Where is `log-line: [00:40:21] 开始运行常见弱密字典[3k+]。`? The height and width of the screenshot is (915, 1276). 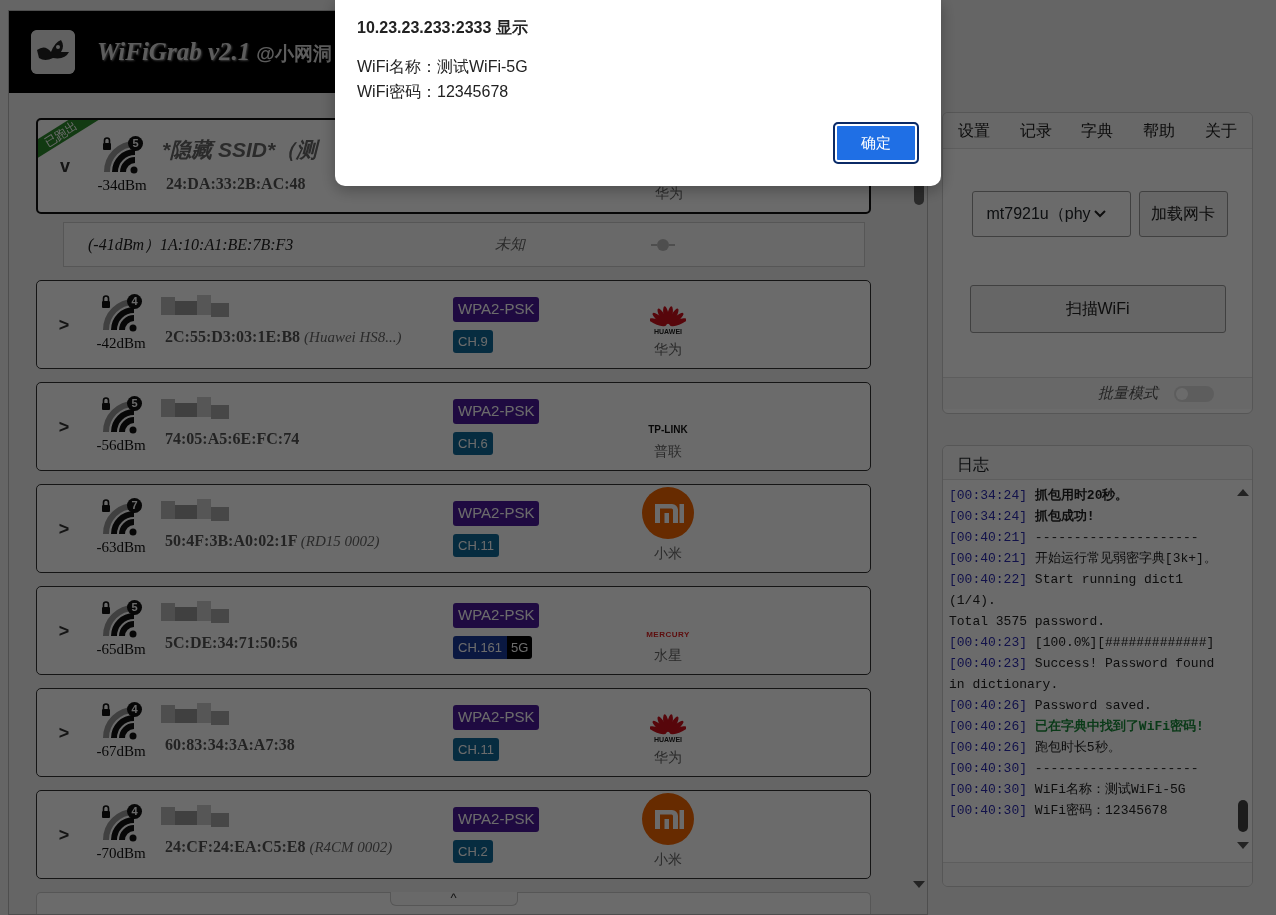
log-line: [00:40:21] 开始运行常见弱密字典[3k+]。 is located at coordinates (1083, 559).